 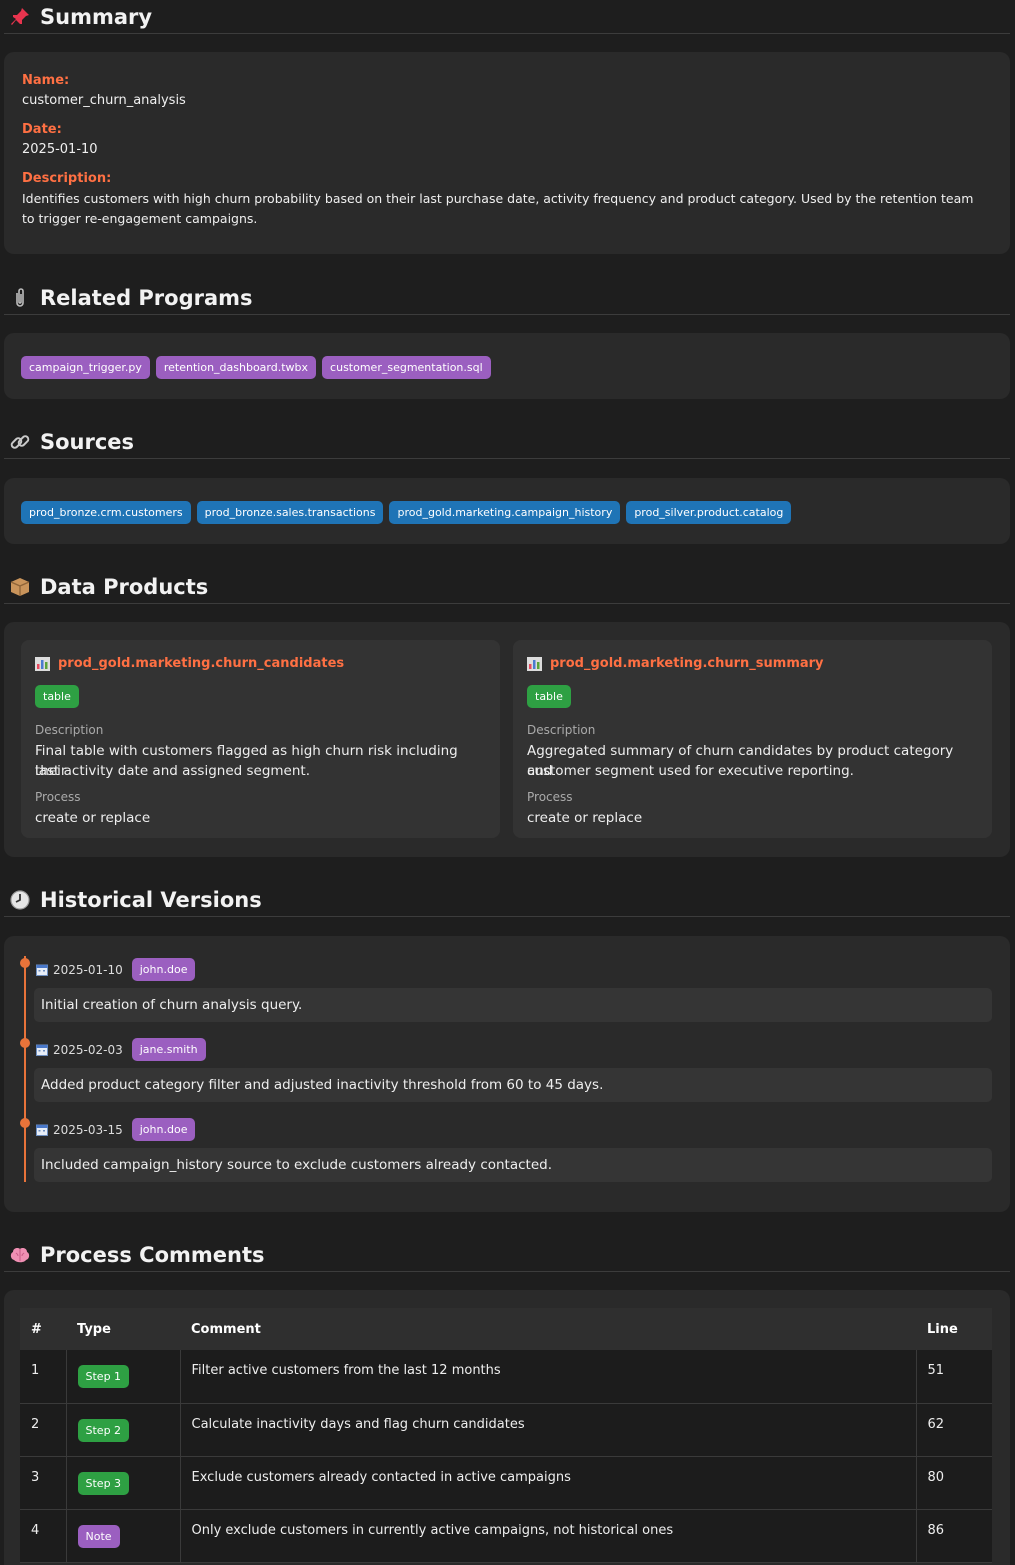 I want to click on row-number: 3, so click(x=43, y=1483).